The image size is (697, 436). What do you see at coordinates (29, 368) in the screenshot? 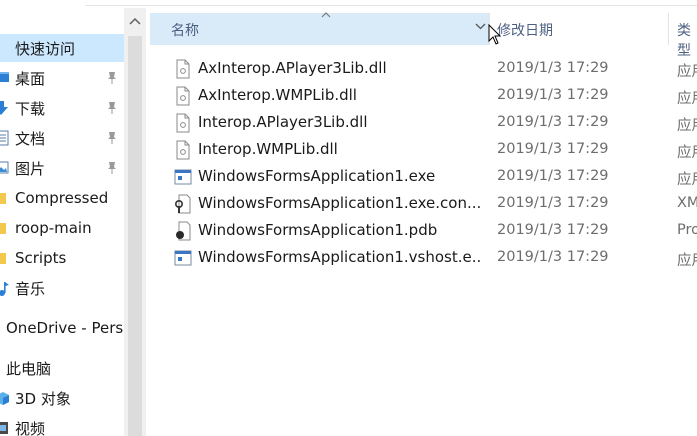
I see `nav-item-label: 此电脑` at bounding box center [29, 368].